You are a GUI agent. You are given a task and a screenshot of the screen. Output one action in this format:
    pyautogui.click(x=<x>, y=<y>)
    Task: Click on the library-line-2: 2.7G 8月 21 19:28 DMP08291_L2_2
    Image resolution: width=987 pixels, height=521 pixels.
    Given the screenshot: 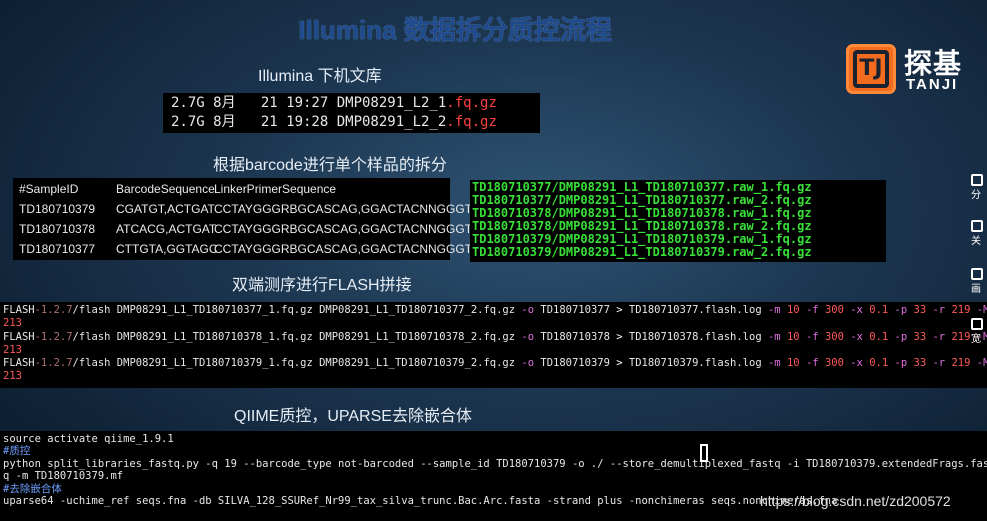 What is the action you would take?
    pyautogui.click(x=309, y=122)
    